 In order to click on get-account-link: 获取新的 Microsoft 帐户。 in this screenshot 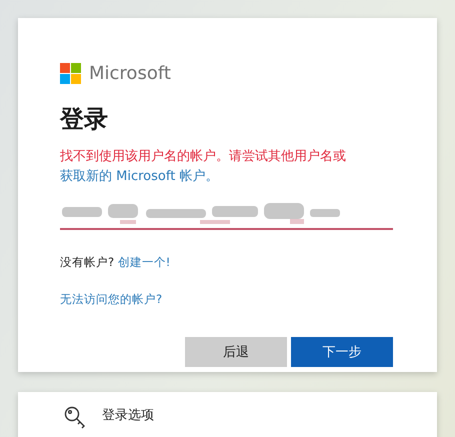, I will do `click(139, 176)`.